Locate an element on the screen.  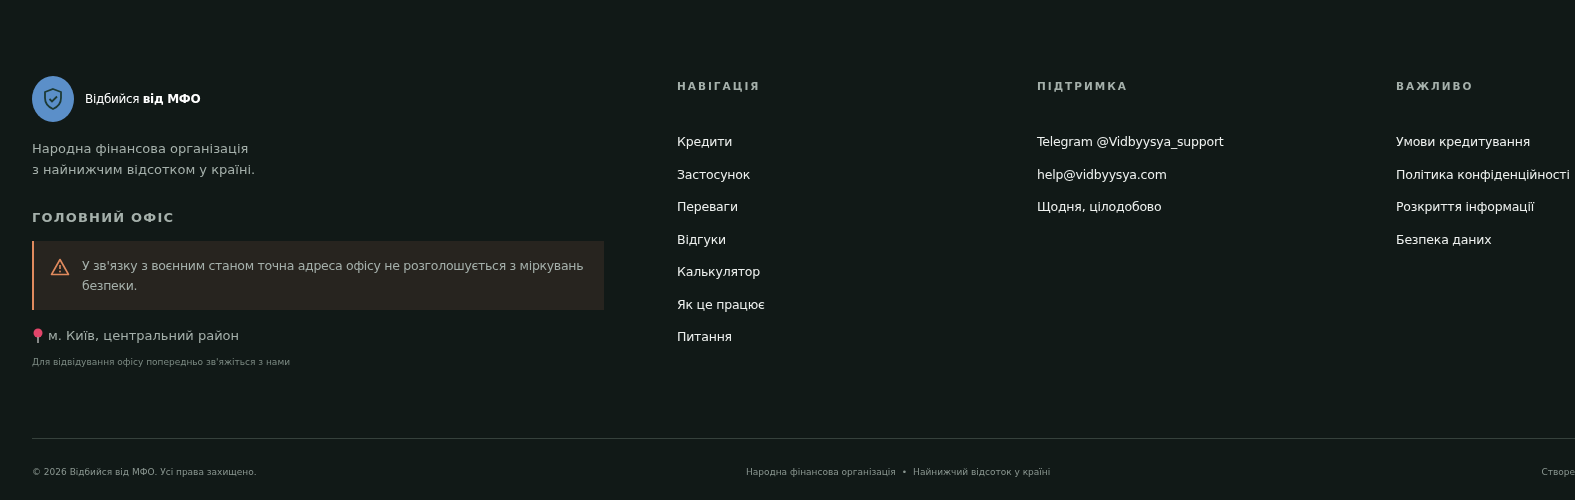
footer-link: Застосунок is located at coordinates (857, 174).